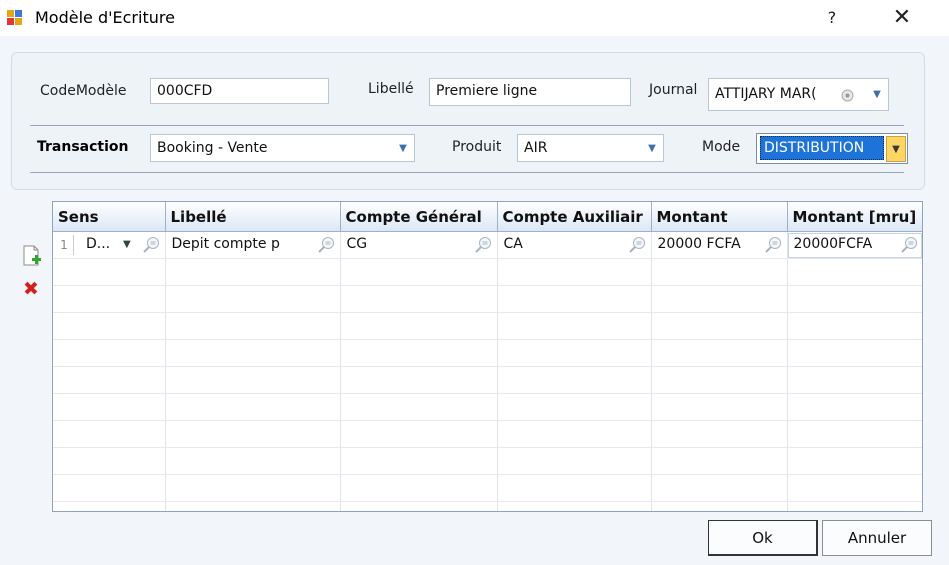  What do you see at coordinates (477, 147) in the screenshot?
I see `produit-label: Produit` at bounding box center [477, 147].